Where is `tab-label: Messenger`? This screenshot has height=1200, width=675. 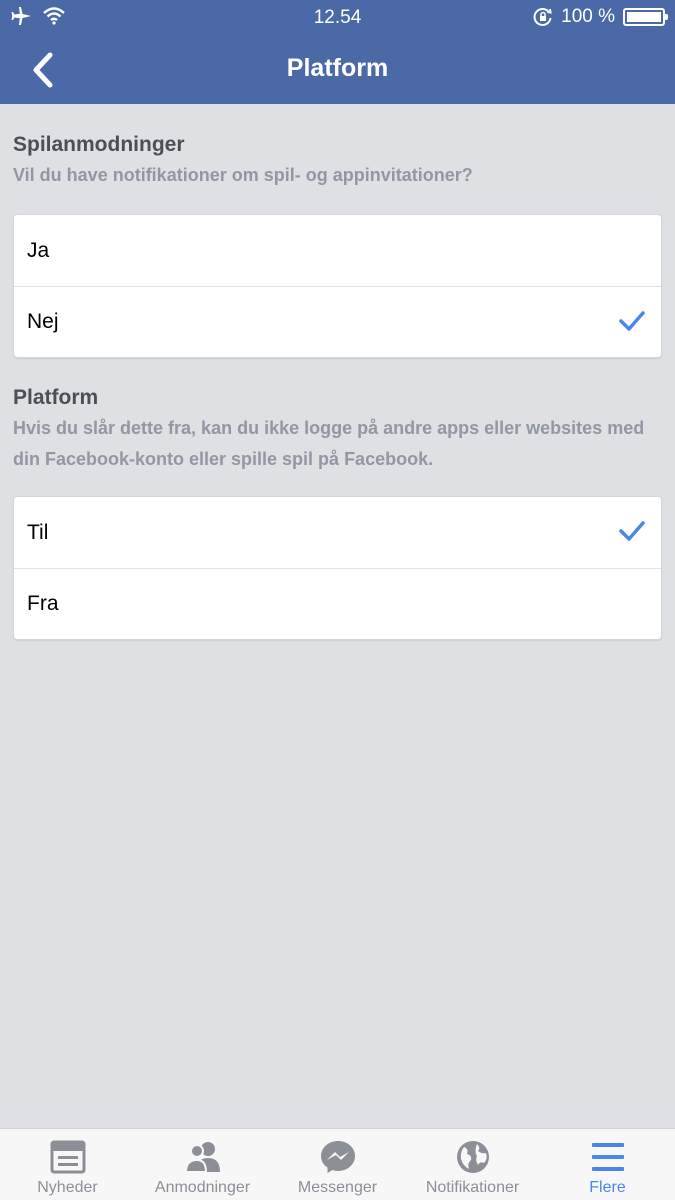
tab-label: Messenger is located at coordinates (337, 1187).